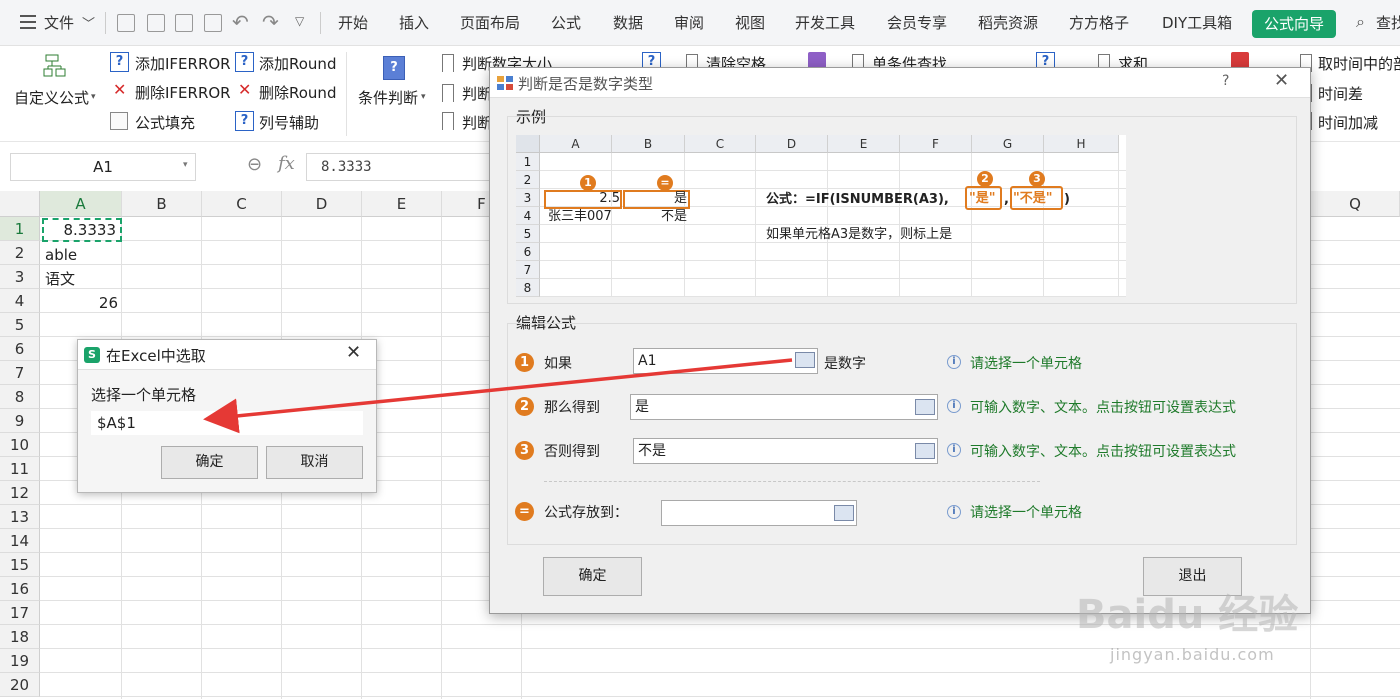 The height and width of the screenshot is (699, 1400). What do you see at coordinates (1192, 654) in the screenshot?
I see `watermark-url: jingyan.baidu.com` at bounding box center [1192, 654].